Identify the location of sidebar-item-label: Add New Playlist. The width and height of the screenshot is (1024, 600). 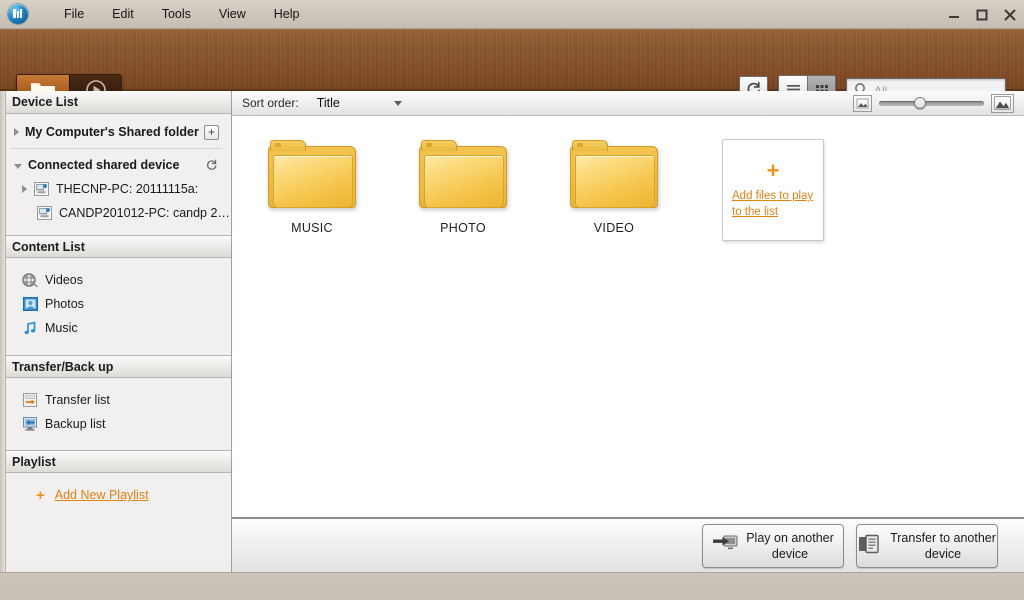
(102, 495).